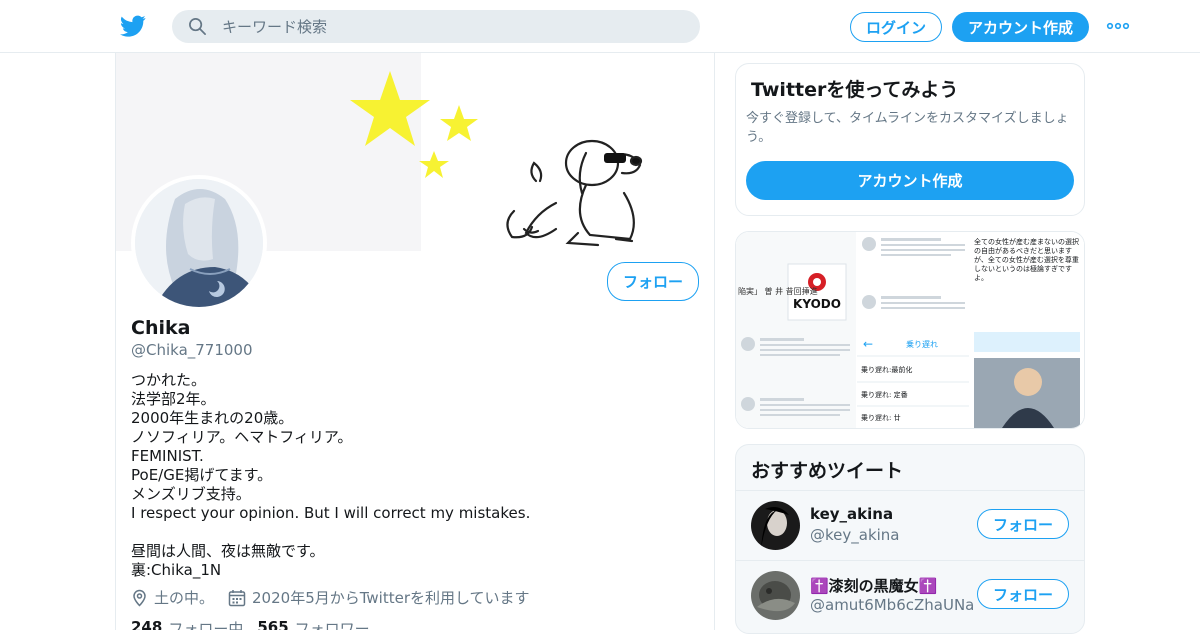  What do you see at coordinates (191, 494) in the screenshot?
I see `bio-line: メンズリブ支持。` at bounding box center [191, 494].